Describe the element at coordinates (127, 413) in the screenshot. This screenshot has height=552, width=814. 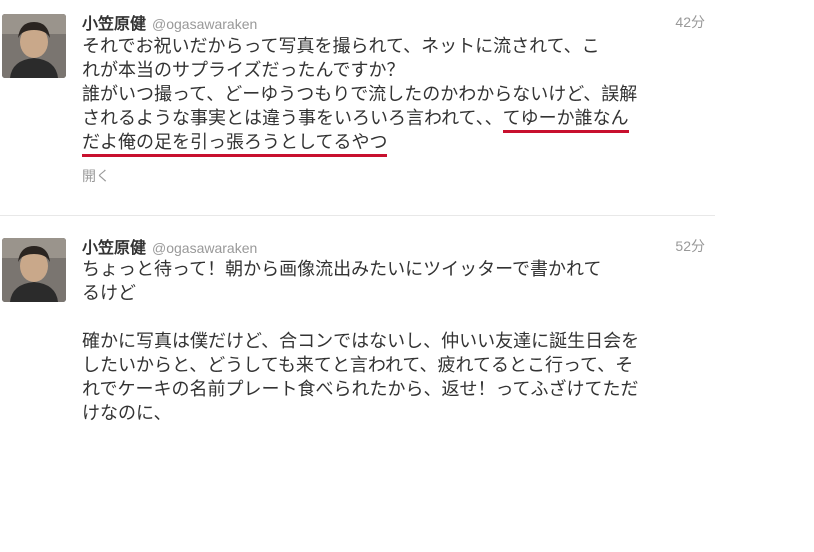
I see `tweet-text-line: けなのに、` at that location.